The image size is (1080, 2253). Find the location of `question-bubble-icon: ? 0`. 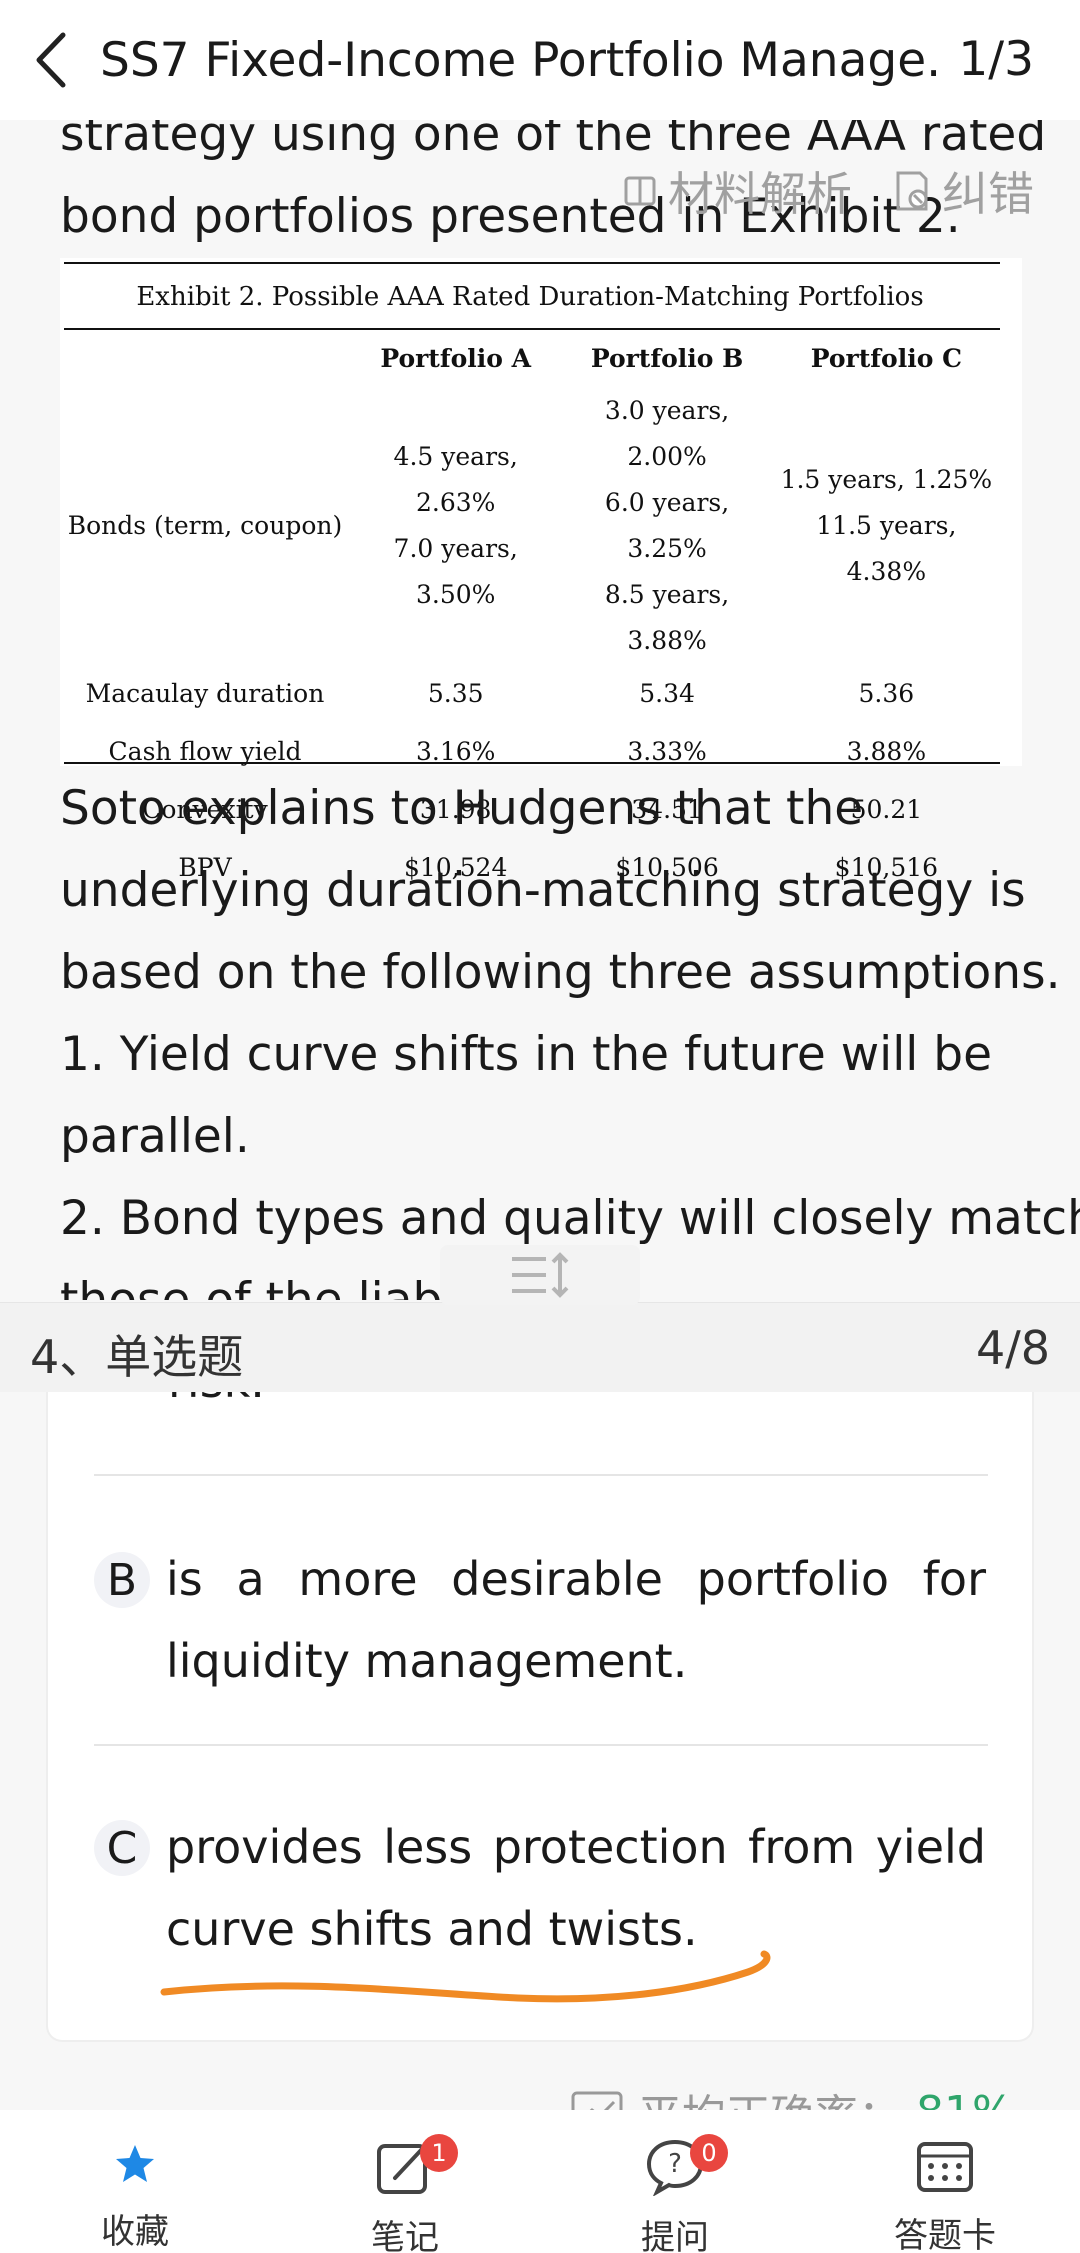

question-bubble-icon: ? 0 is located at coordinates (684, 2165).